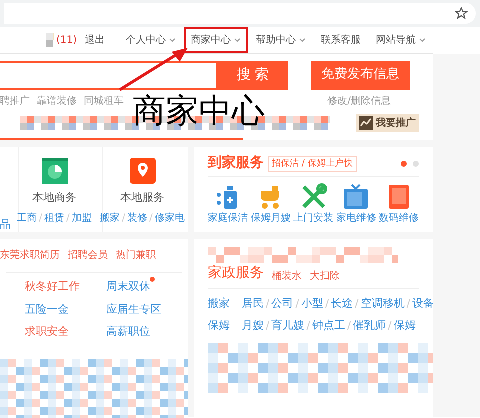 The image size is (480, 418). What do you see at coordinates (236, 163) in the screenshot?
I see `section-title: 到家服务` at bounding box center [236, 163].